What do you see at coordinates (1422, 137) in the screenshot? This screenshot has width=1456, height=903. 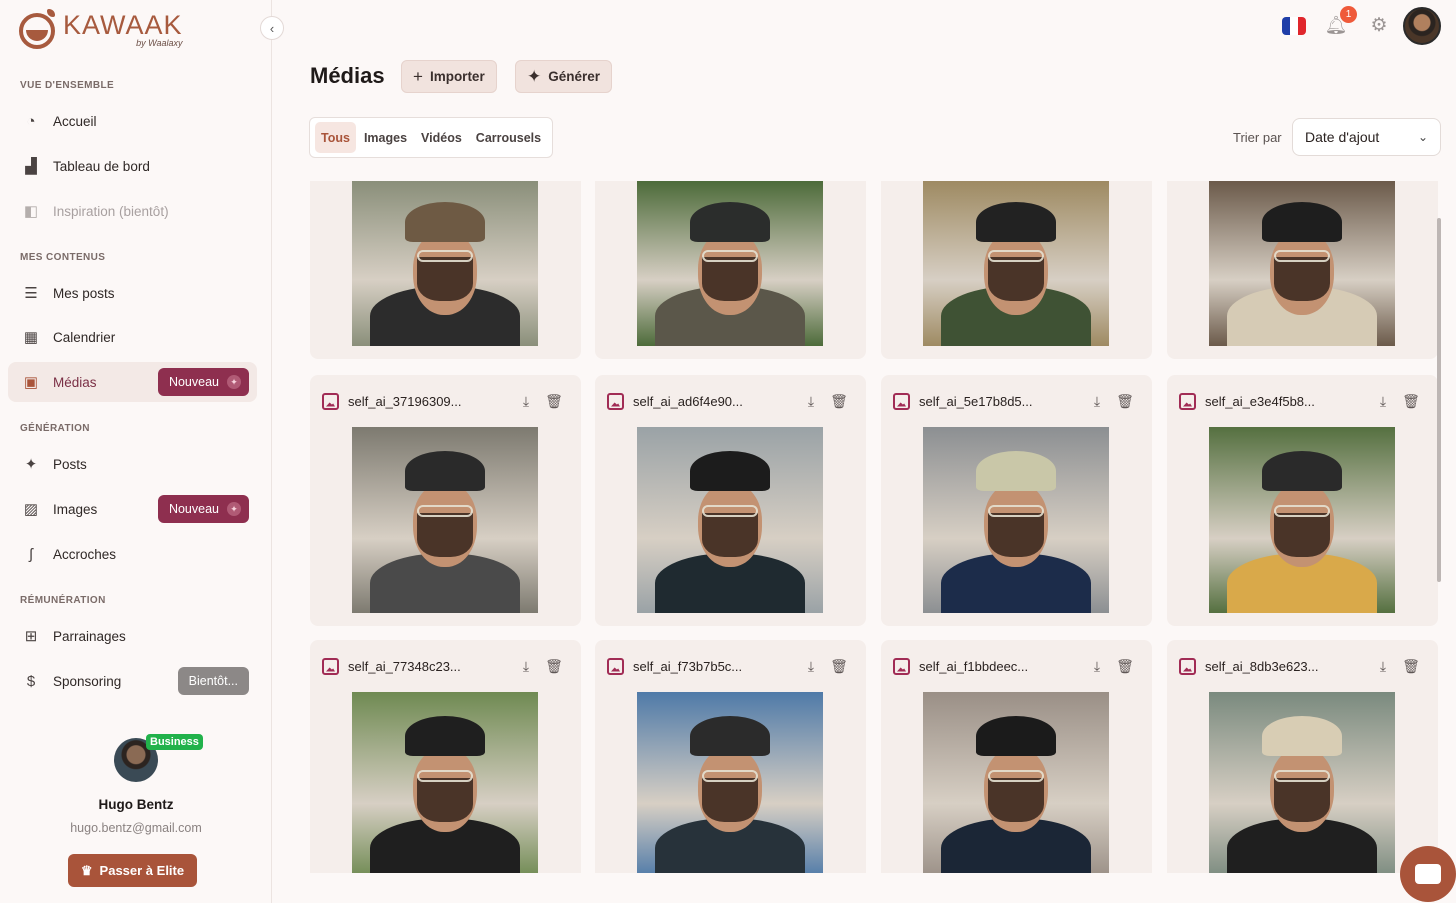 I see `chevron-down-icon: ⌄` at bounding box center [1422, 137].